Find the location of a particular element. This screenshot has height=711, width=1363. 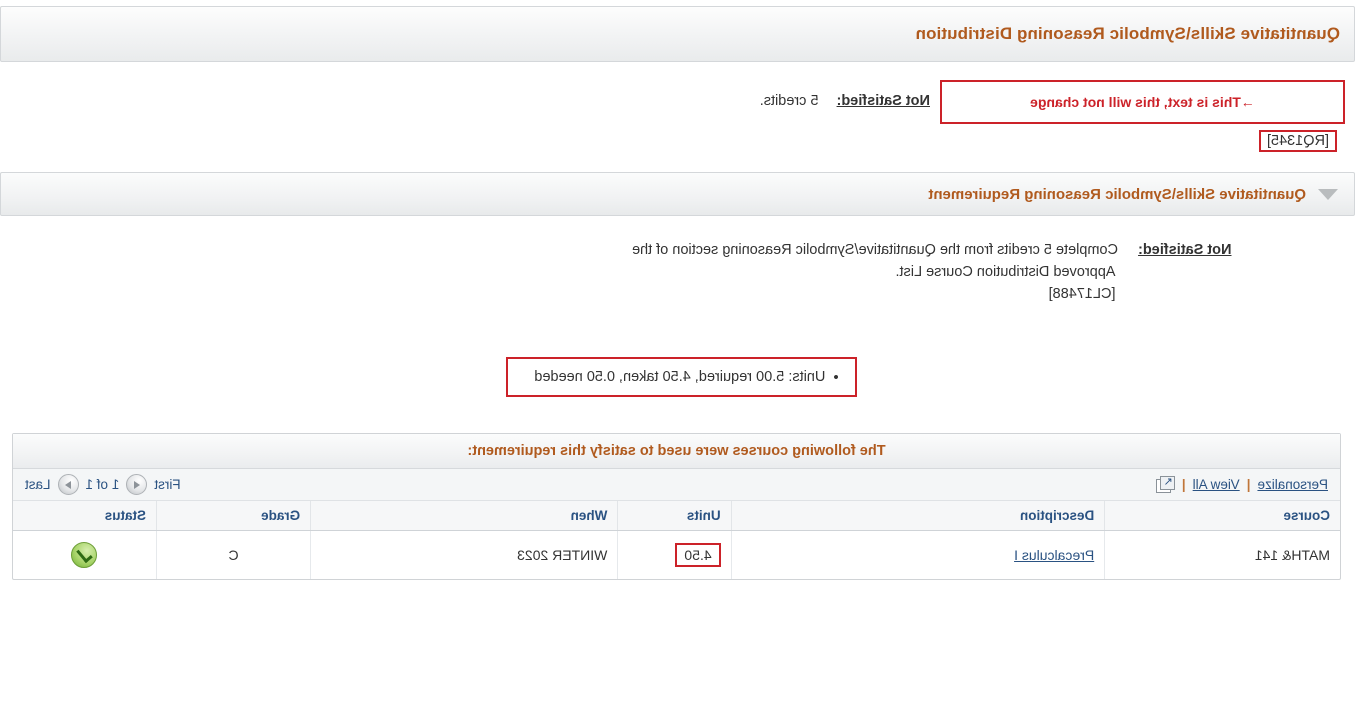

column-header-status: Status is located at coordinates (85, 516).